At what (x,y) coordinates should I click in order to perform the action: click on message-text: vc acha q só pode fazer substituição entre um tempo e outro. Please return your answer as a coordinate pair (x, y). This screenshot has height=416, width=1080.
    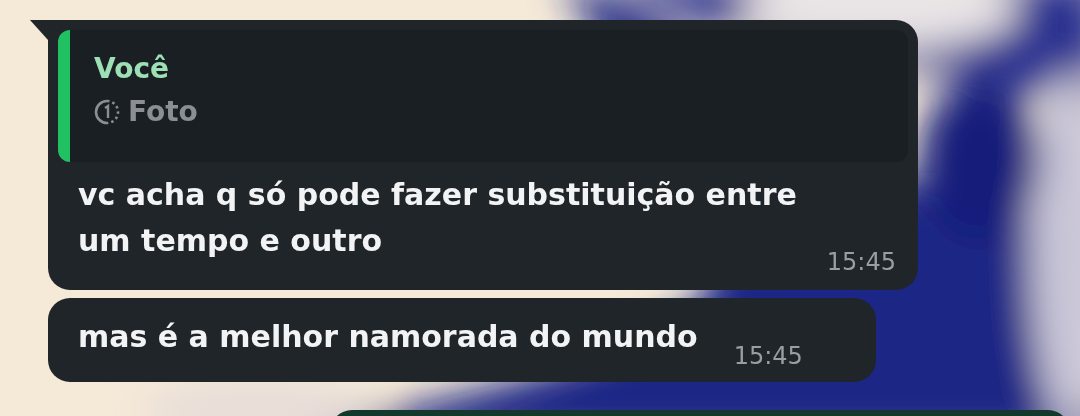
    Looking at the image, I should click on (438, 218).